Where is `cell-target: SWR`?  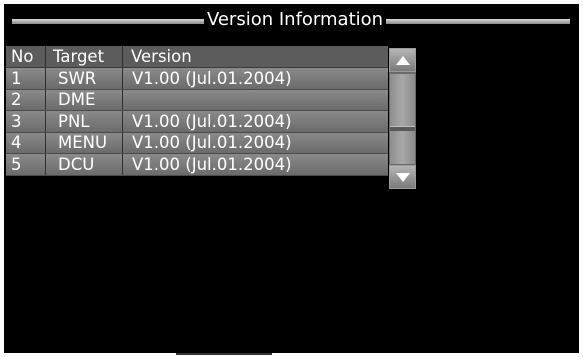
cell-target: SWR is located at coordinates (84, 78).